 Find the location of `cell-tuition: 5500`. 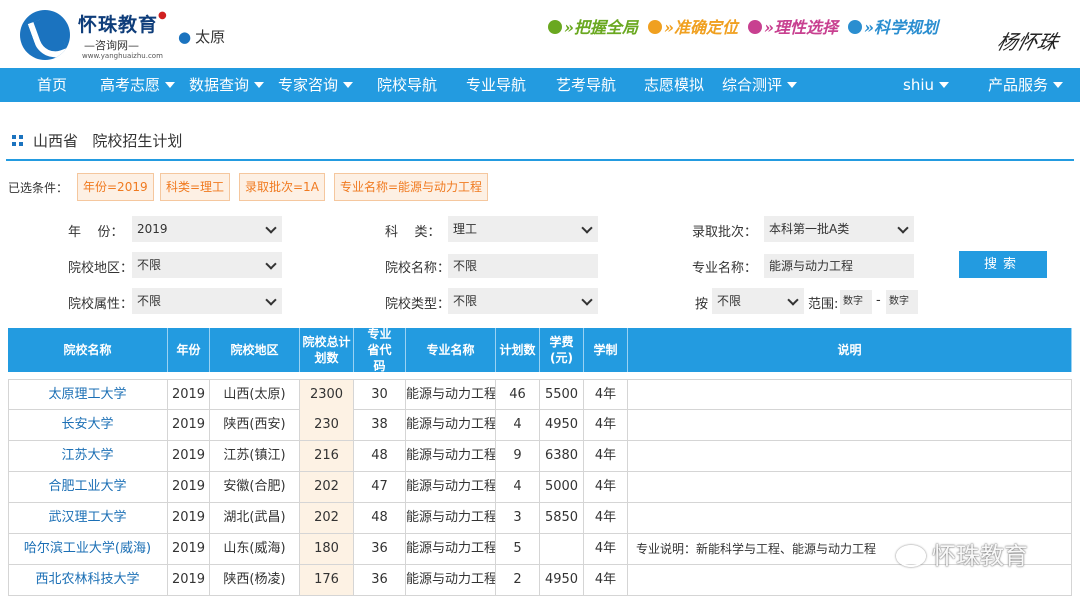

cell-tuition: 5500 is located at coordinates (562, 395).